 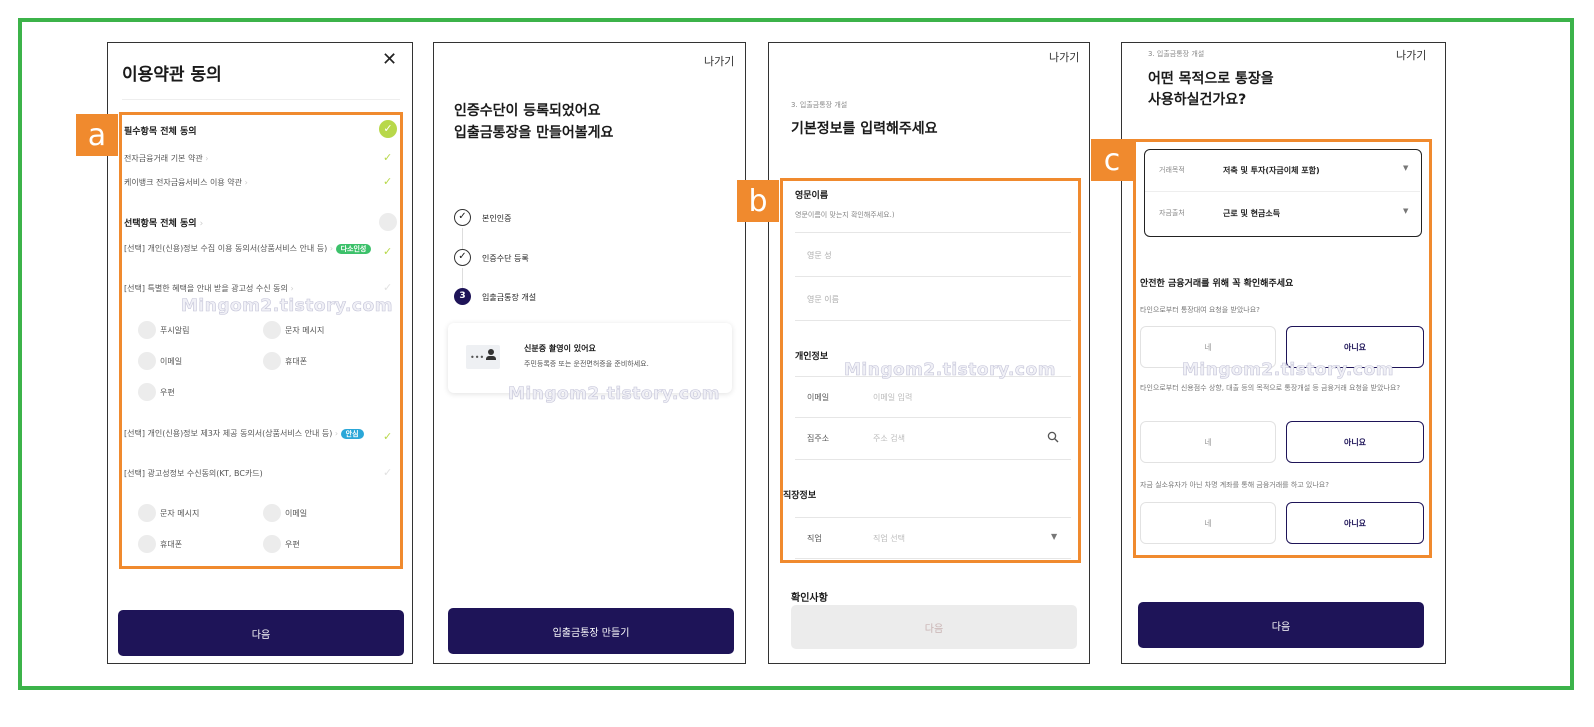 What do you see at coordinates (1211, 79) in the screenshot?
I see `title-line: 어떤 목적으로 통장을` at bounding box center [1211, 79].